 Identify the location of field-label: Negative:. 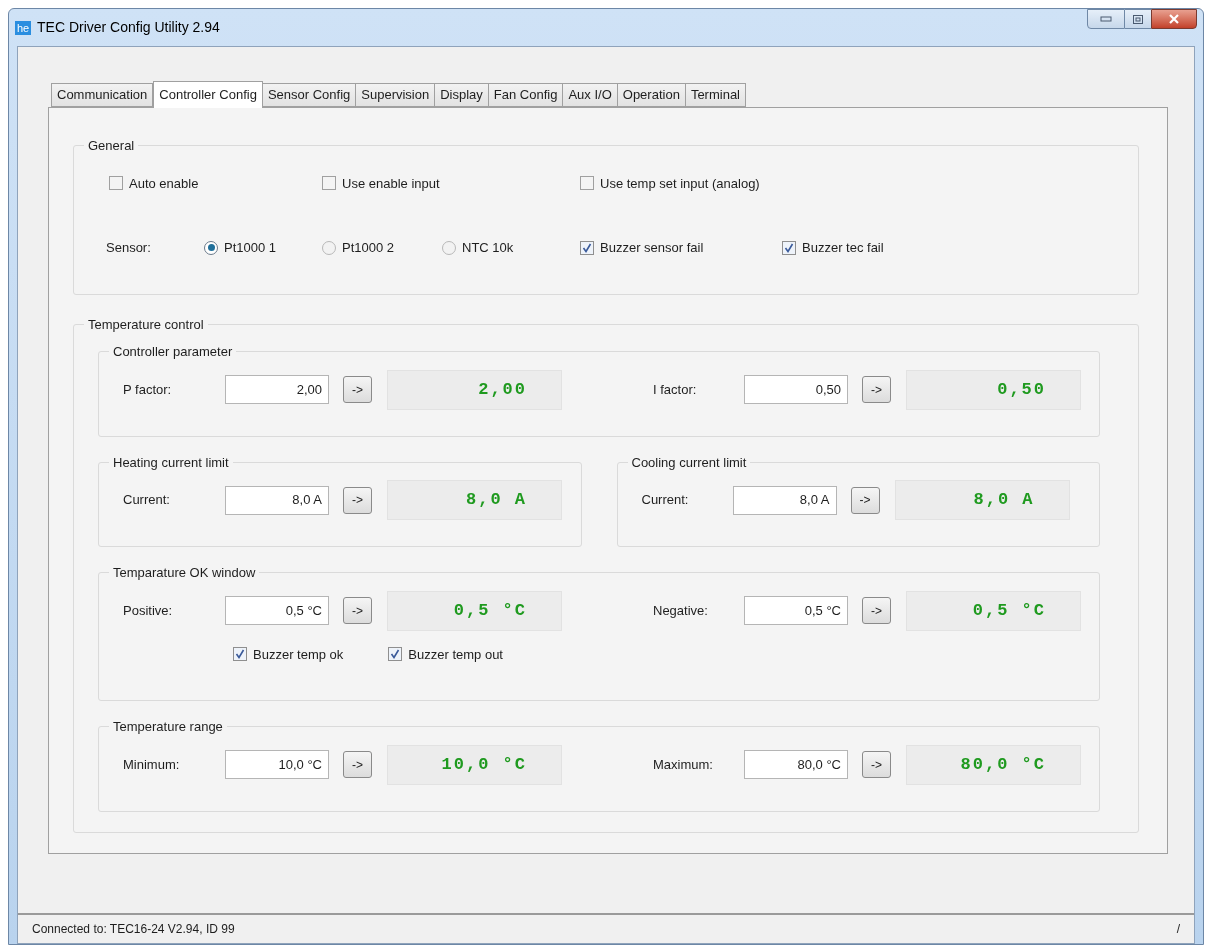
(681, 610).